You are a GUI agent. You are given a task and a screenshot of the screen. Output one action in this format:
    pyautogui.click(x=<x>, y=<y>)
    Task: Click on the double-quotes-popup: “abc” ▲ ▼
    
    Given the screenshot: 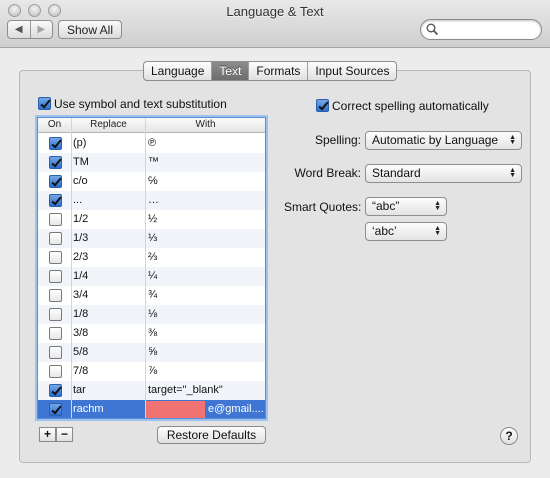 What is the action you would take?
    pyautogui.click(x=406, y=206)
    